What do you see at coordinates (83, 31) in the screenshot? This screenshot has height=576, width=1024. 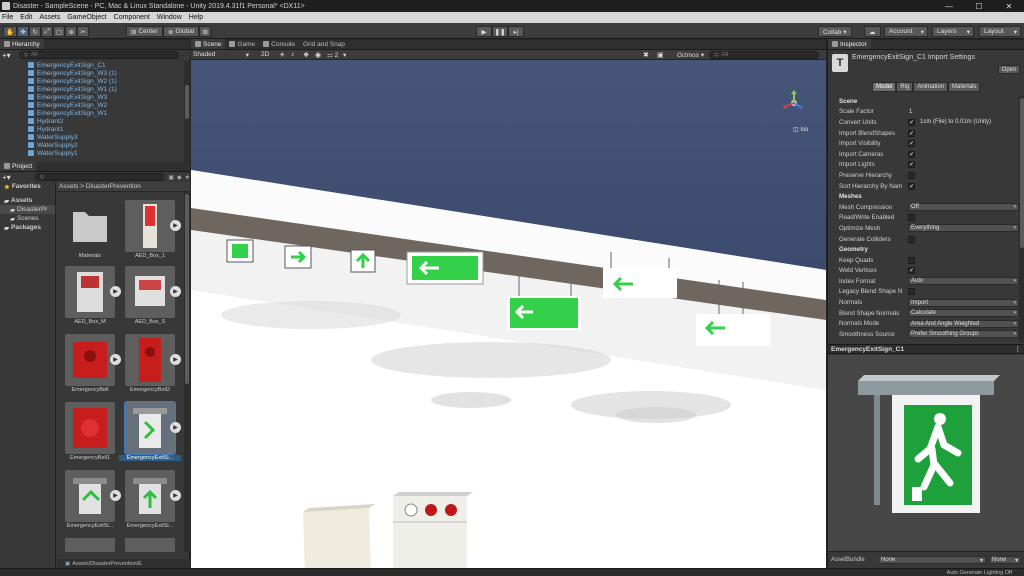 I see `custom-tool-icon: ✂` at bounding box center [83, 31].